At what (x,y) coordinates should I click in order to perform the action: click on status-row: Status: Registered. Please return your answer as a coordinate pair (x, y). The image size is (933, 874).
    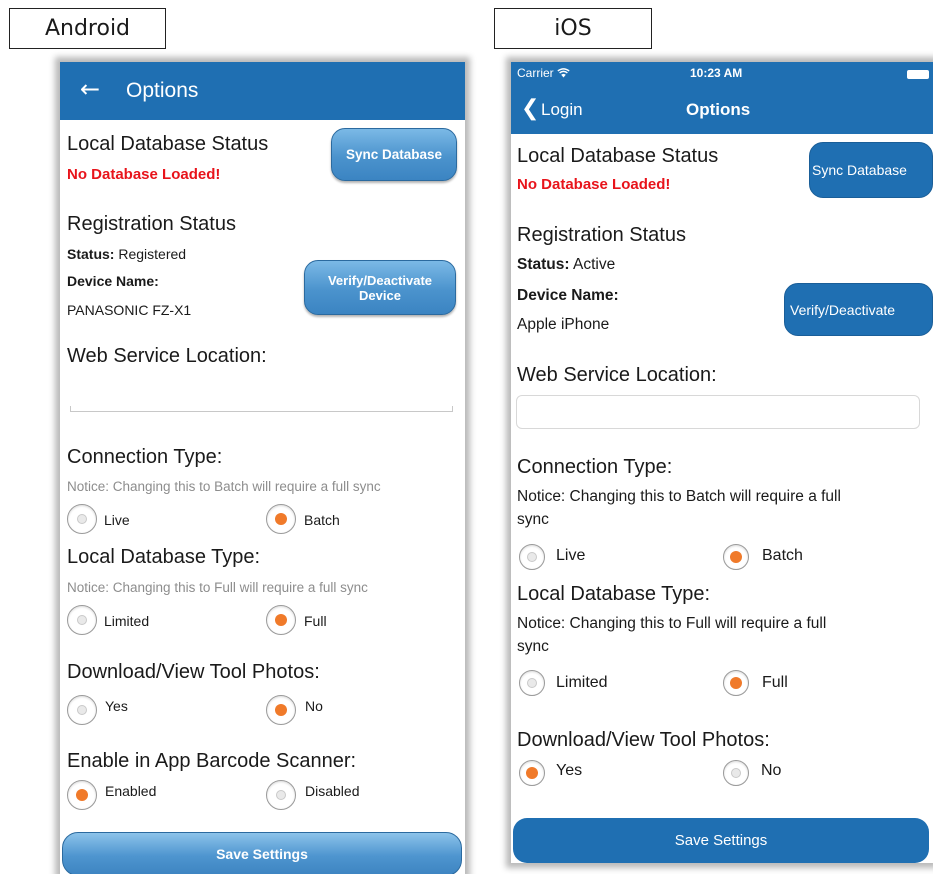
    Looking at the image, I should click on (126, 254).